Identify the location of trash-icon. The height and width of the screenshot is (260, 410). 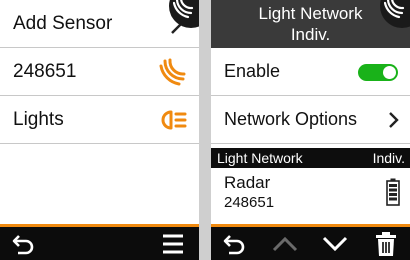
(386, 244).